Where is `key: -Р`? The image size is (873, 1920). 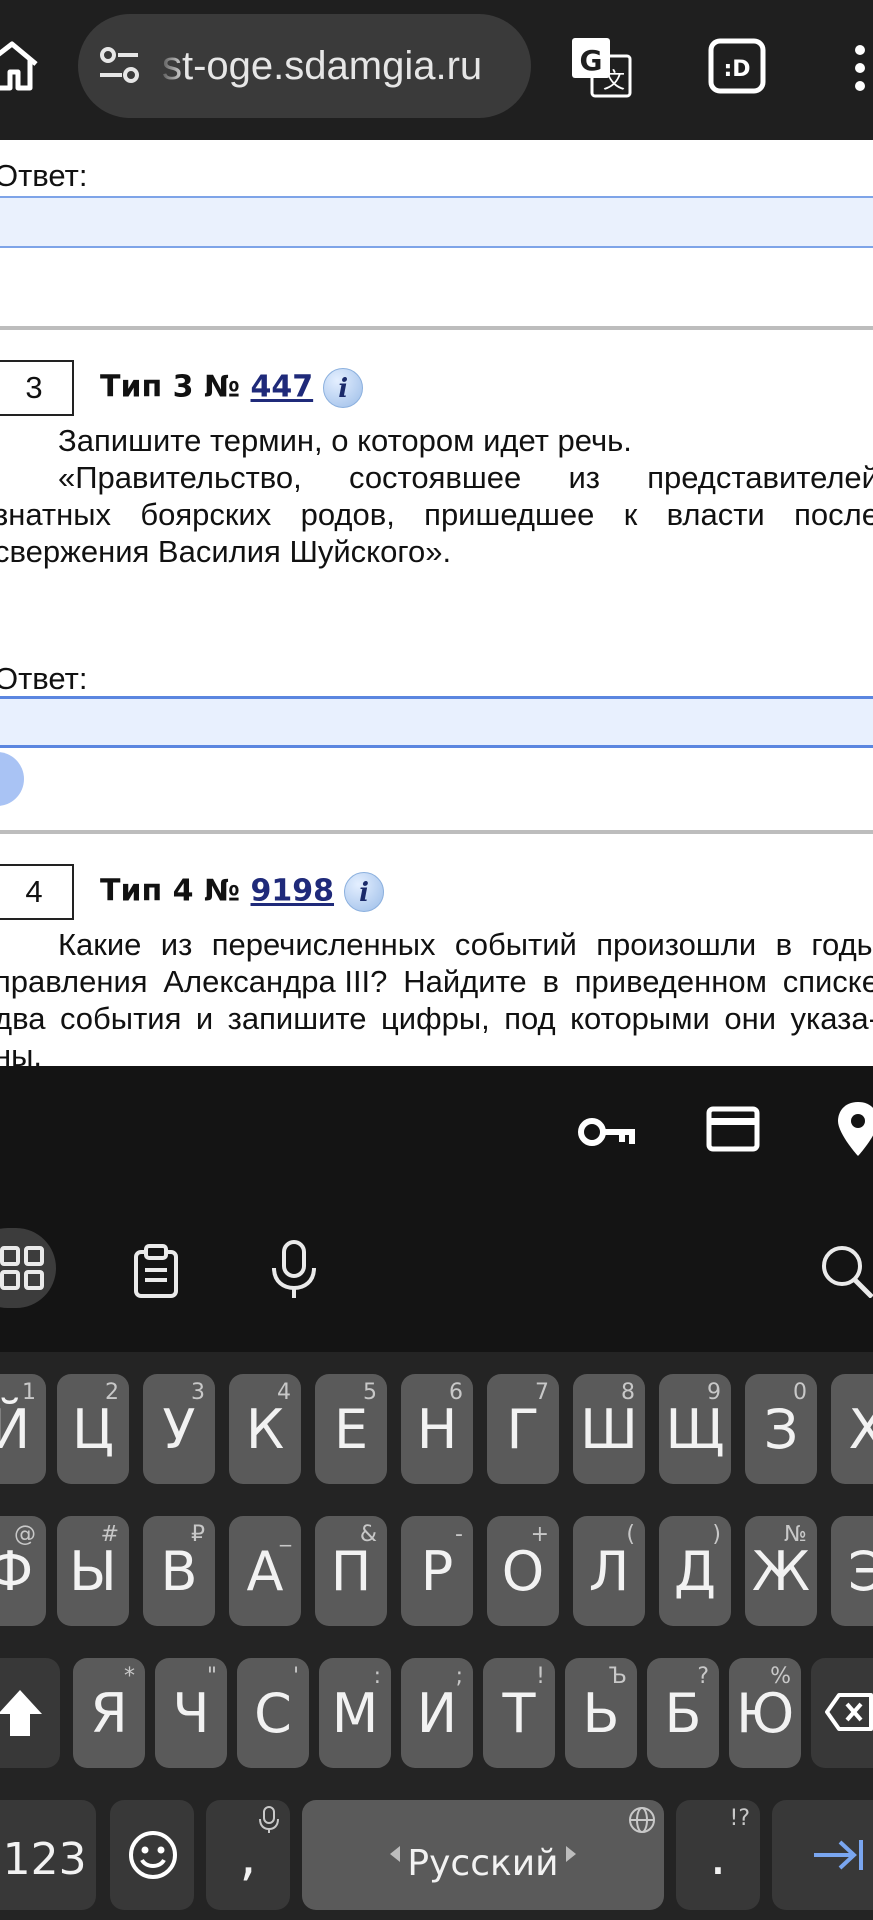
key: -Р is located at coordinates (437, 1571).